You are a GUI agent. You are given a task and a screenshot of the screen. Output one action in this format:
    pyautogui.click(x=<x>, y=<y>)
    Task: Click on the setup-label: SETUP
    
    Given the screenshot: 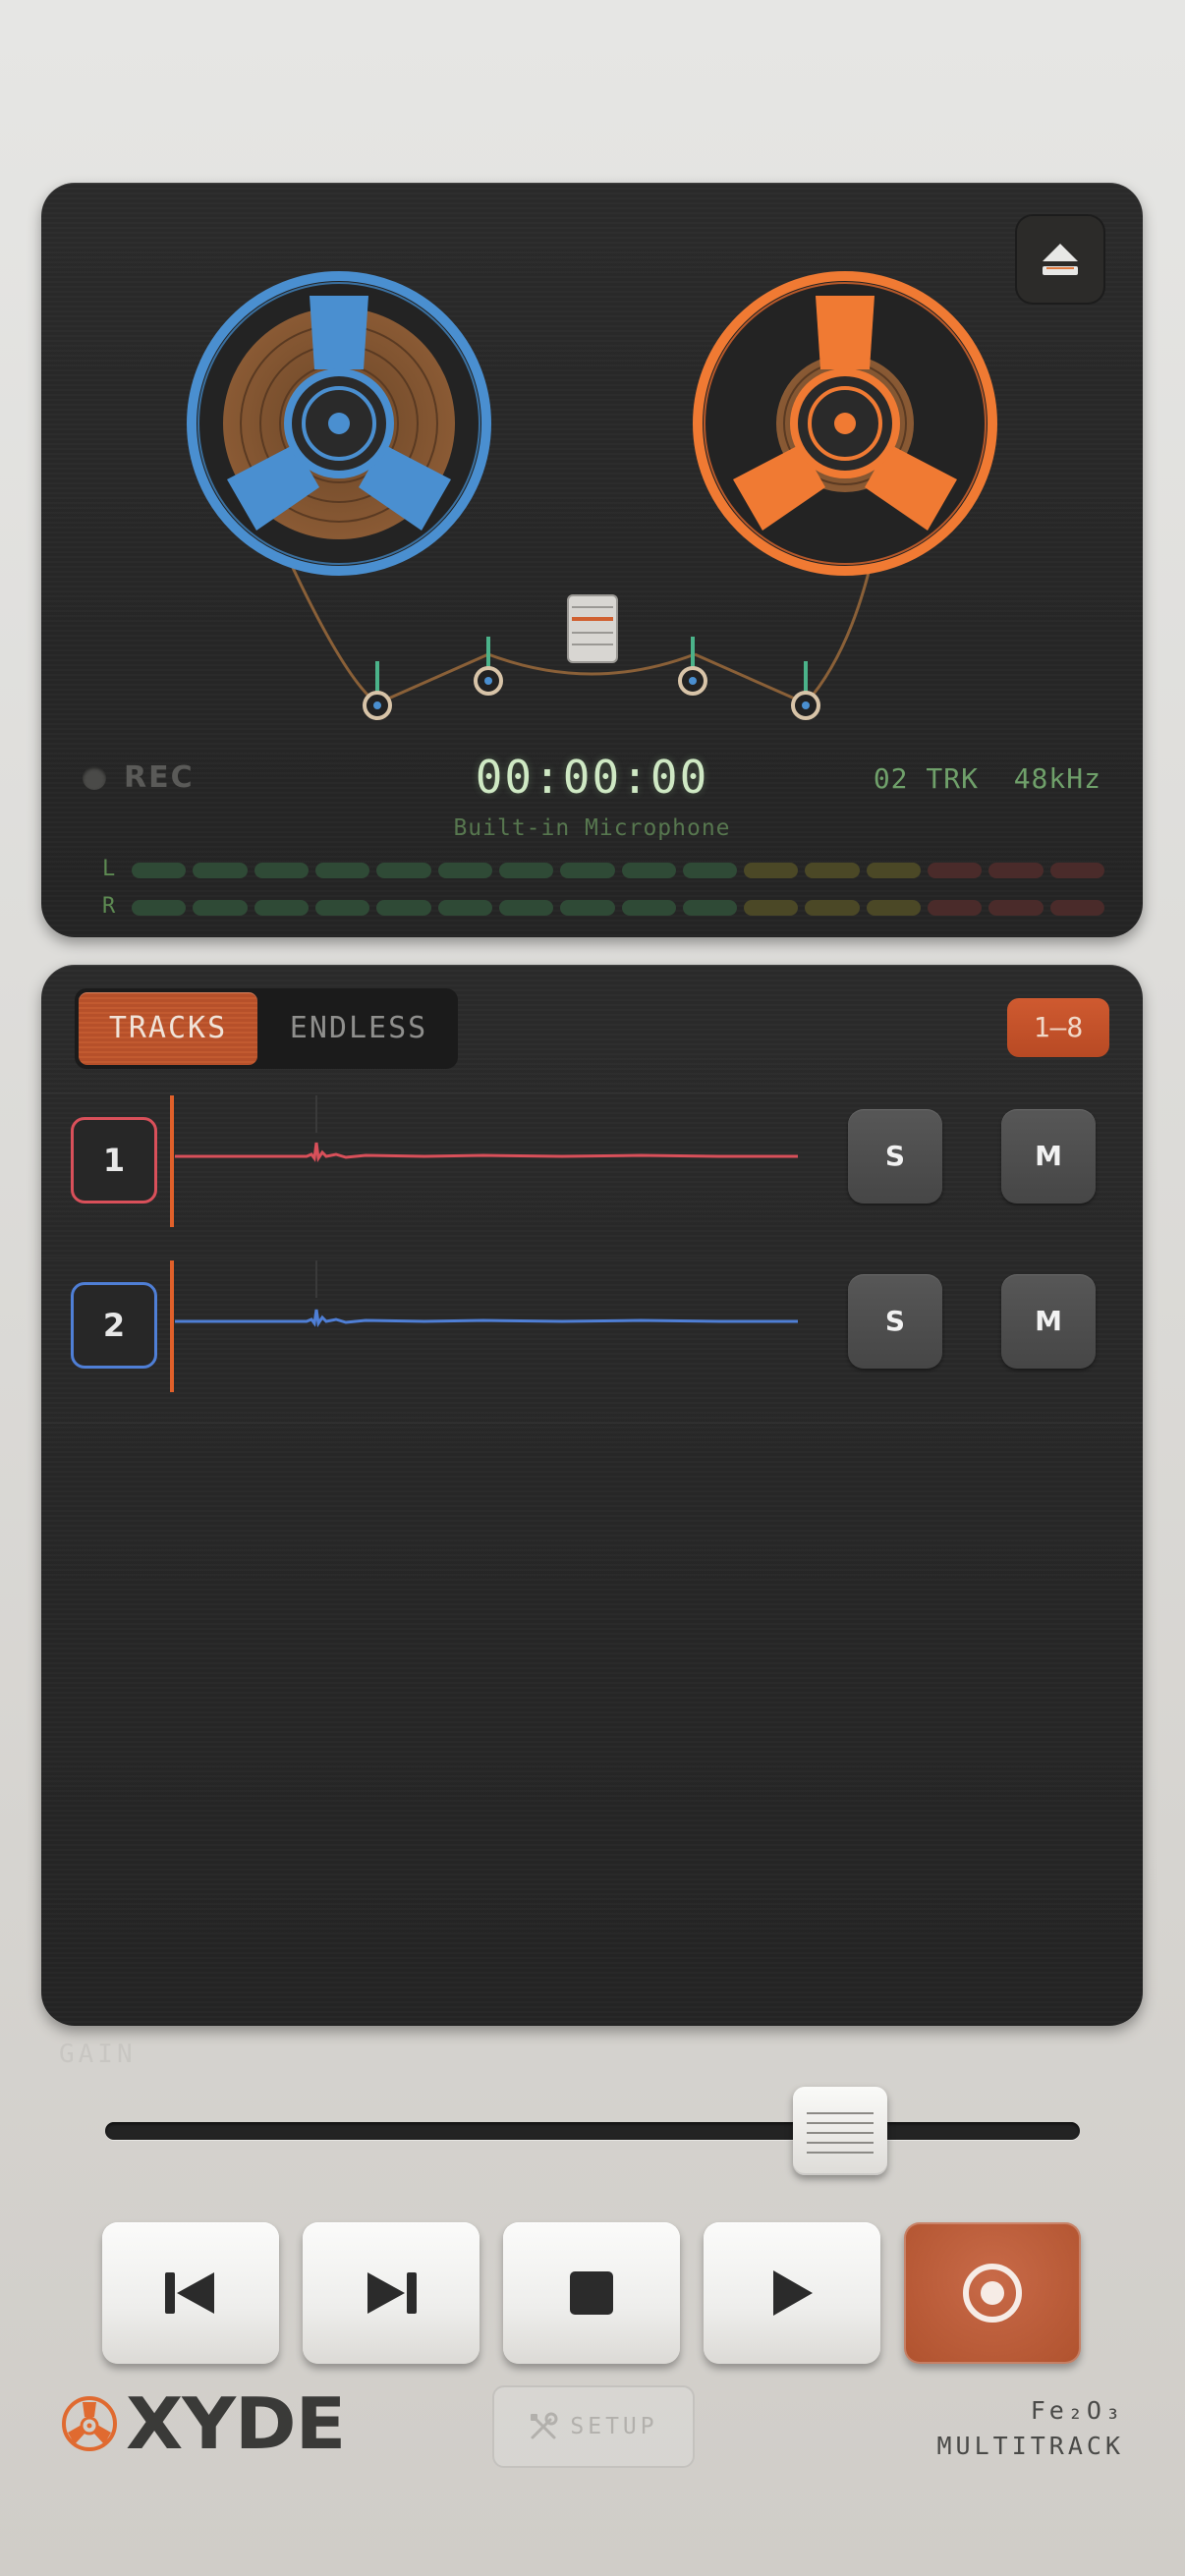 What is the action you would take?
    pyautogui.click(x=614, y=2426)
    